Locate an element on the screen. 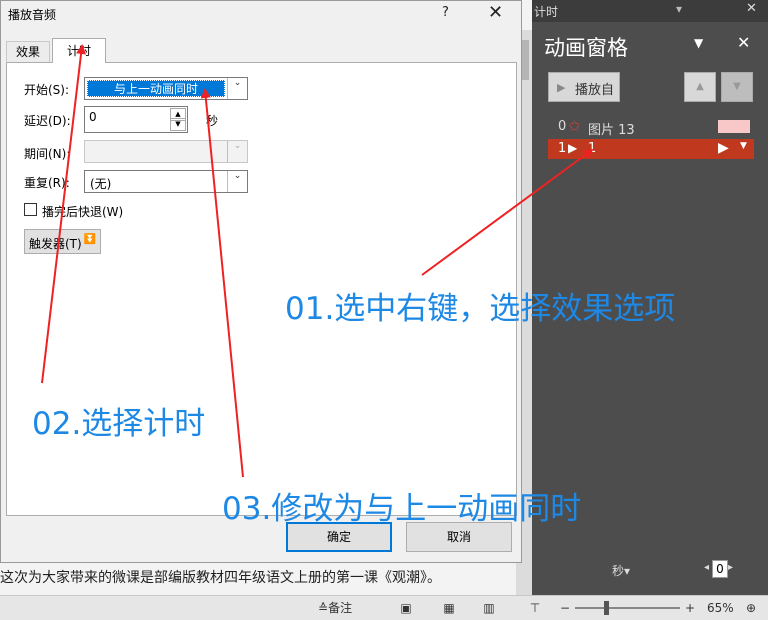 The height and width of the screenshot is (620, 768). spin-down-icon: ▼ is located at coordinates (178, 124).